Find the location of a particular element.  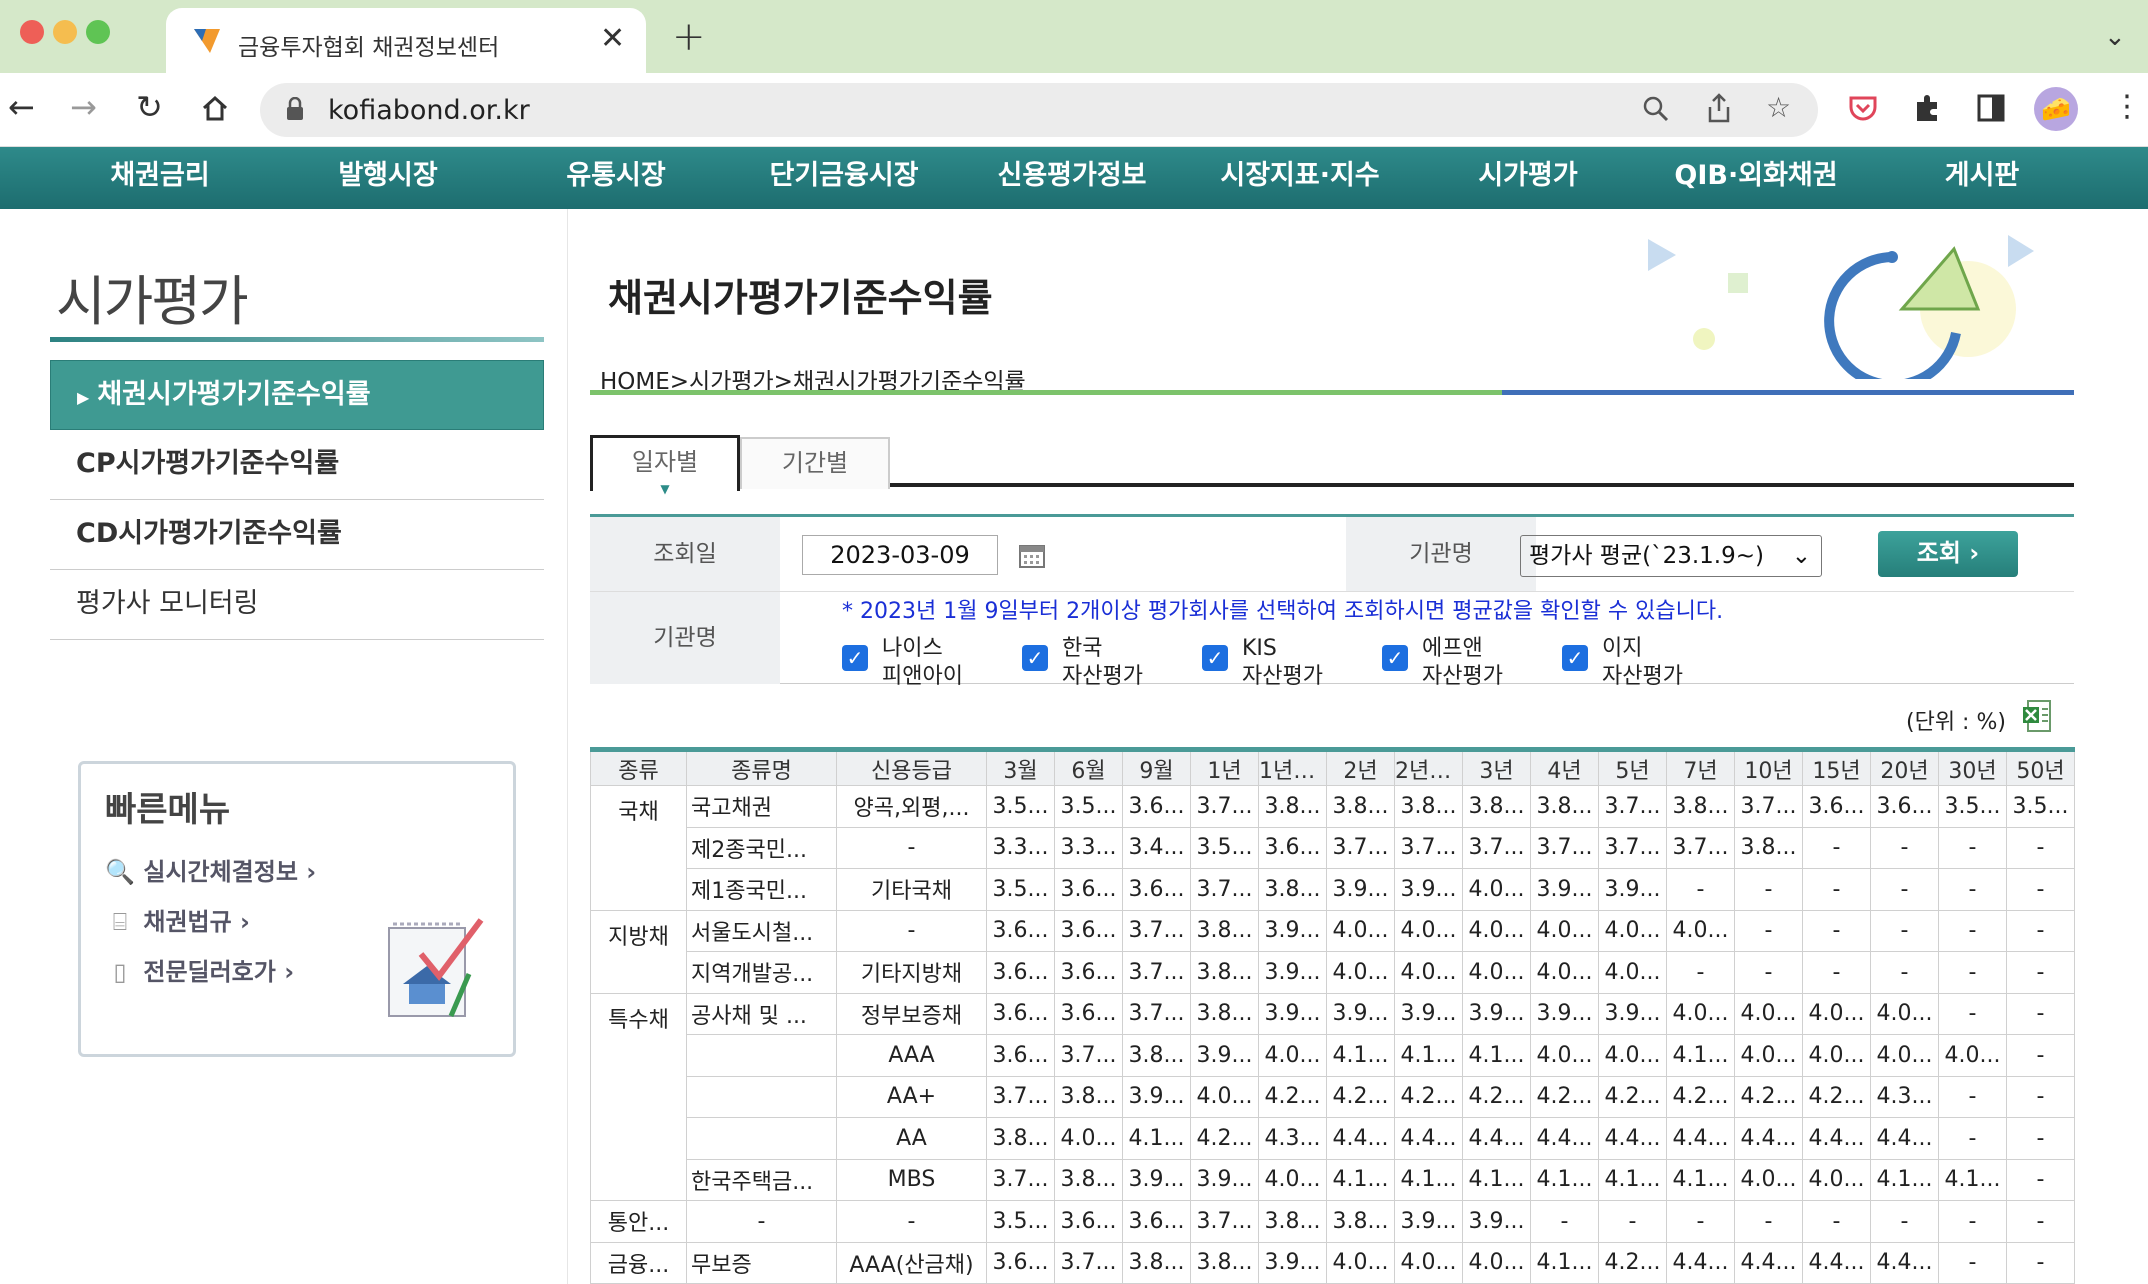

sidebar-item-label: 평가사 모니터링 is located at coordinates (167, 603).